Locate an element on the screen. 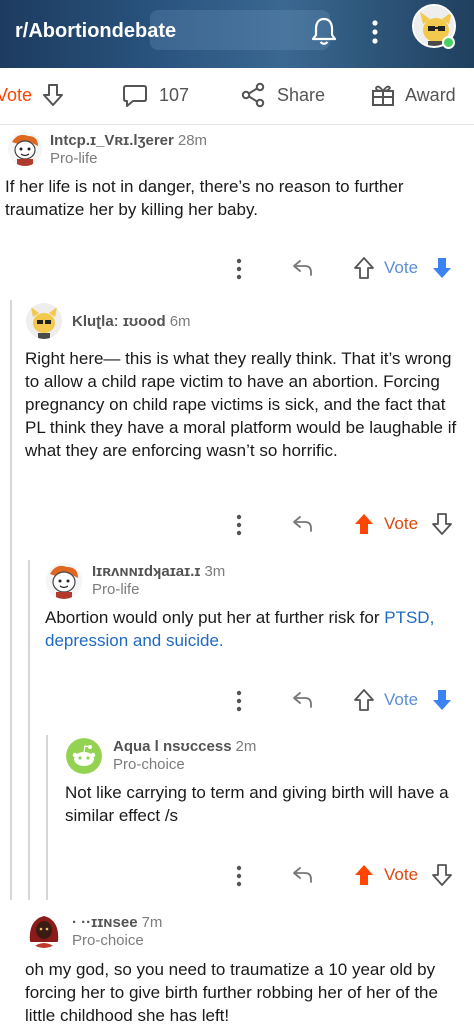 The image size is (474, 1033). subreddit-title: r/Abortiondebate is located at coordinates (95, 31).